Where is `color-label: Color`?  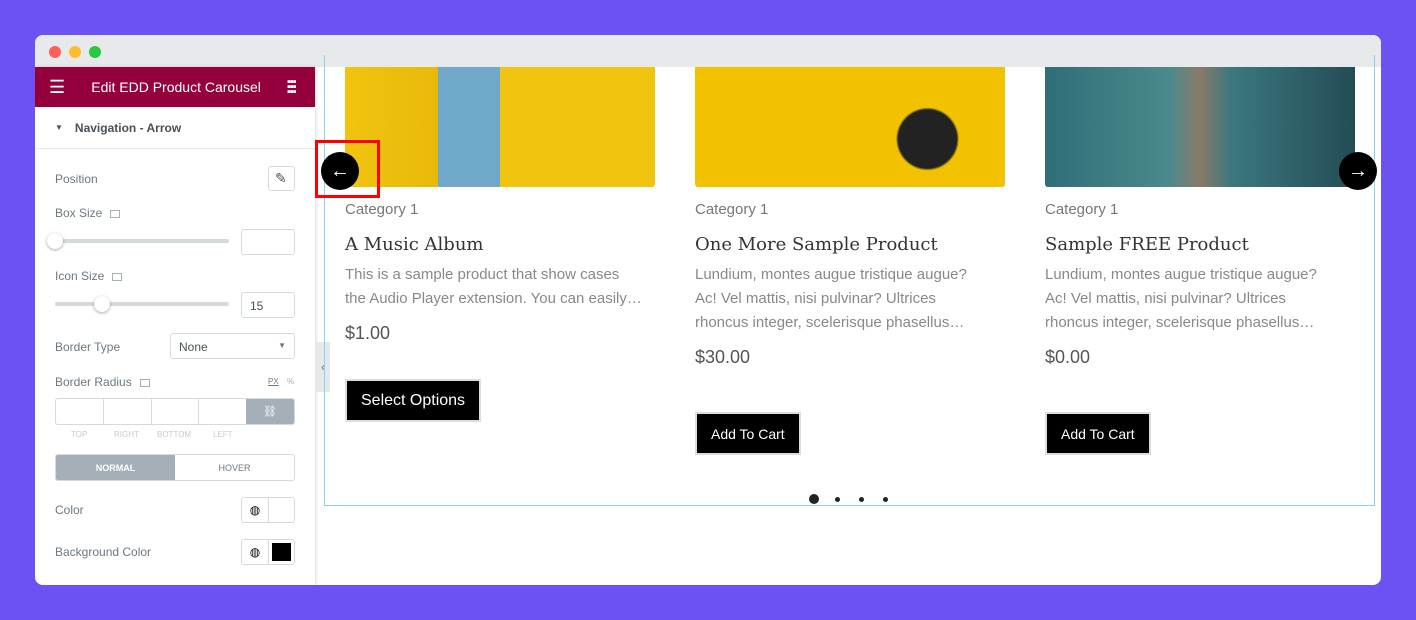
color-label: Color is located at coordinates (69, 510).